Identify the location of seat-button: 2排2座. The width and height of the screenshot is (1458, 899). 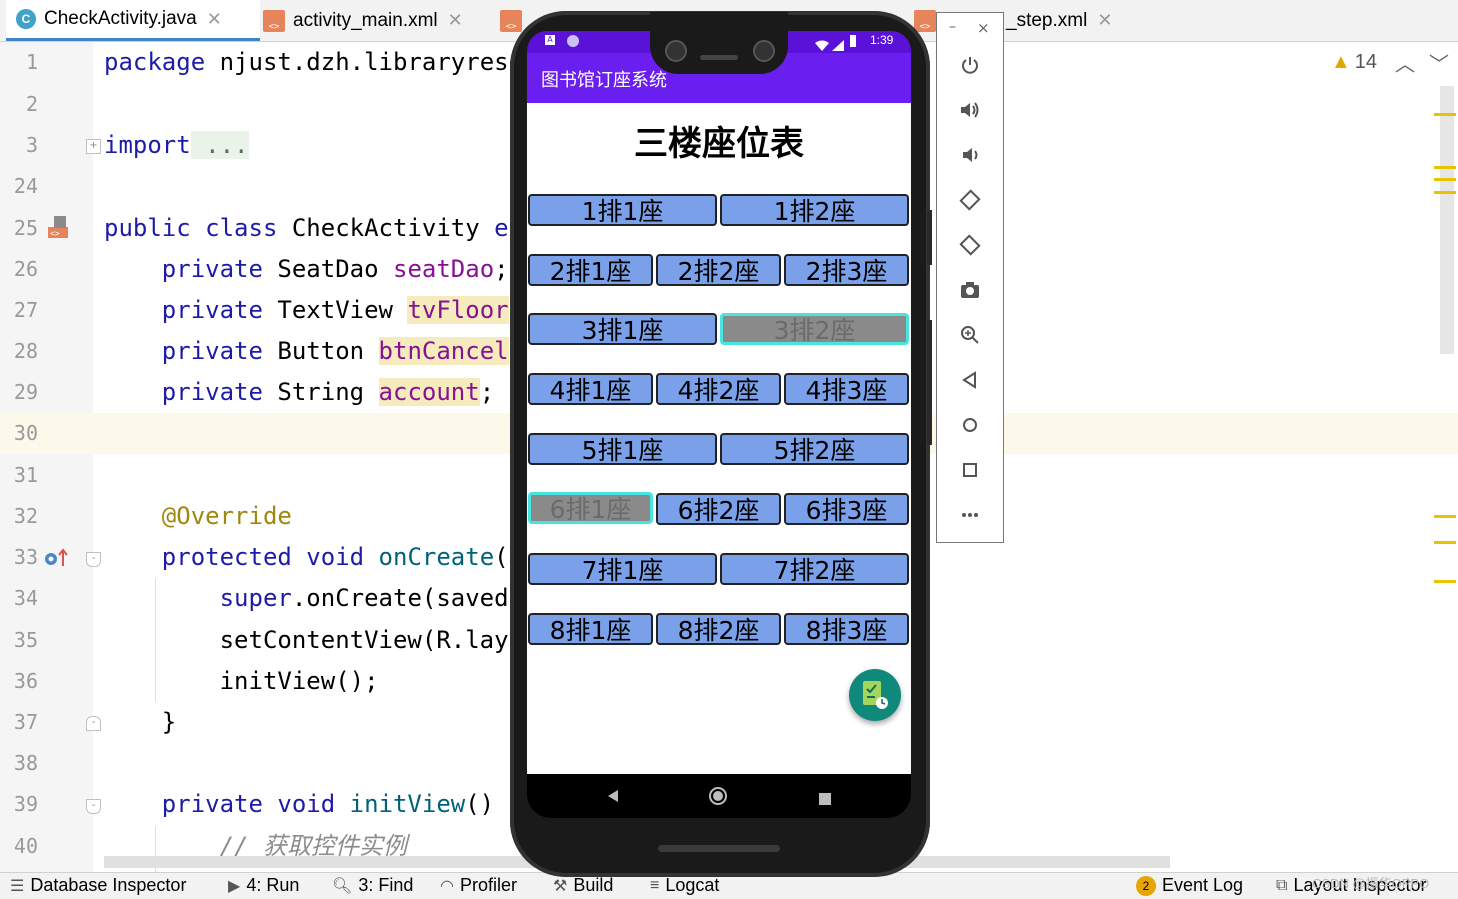
(718, 270).